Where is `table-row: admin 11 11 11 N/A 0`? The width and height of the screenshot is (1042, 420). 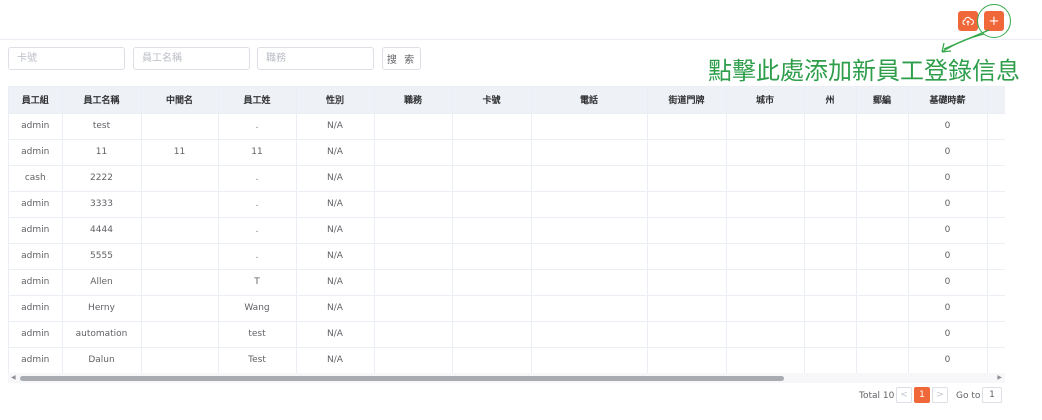
table-row: admin 11 11 11 N/A 0 is located at coordinates (507, 152).